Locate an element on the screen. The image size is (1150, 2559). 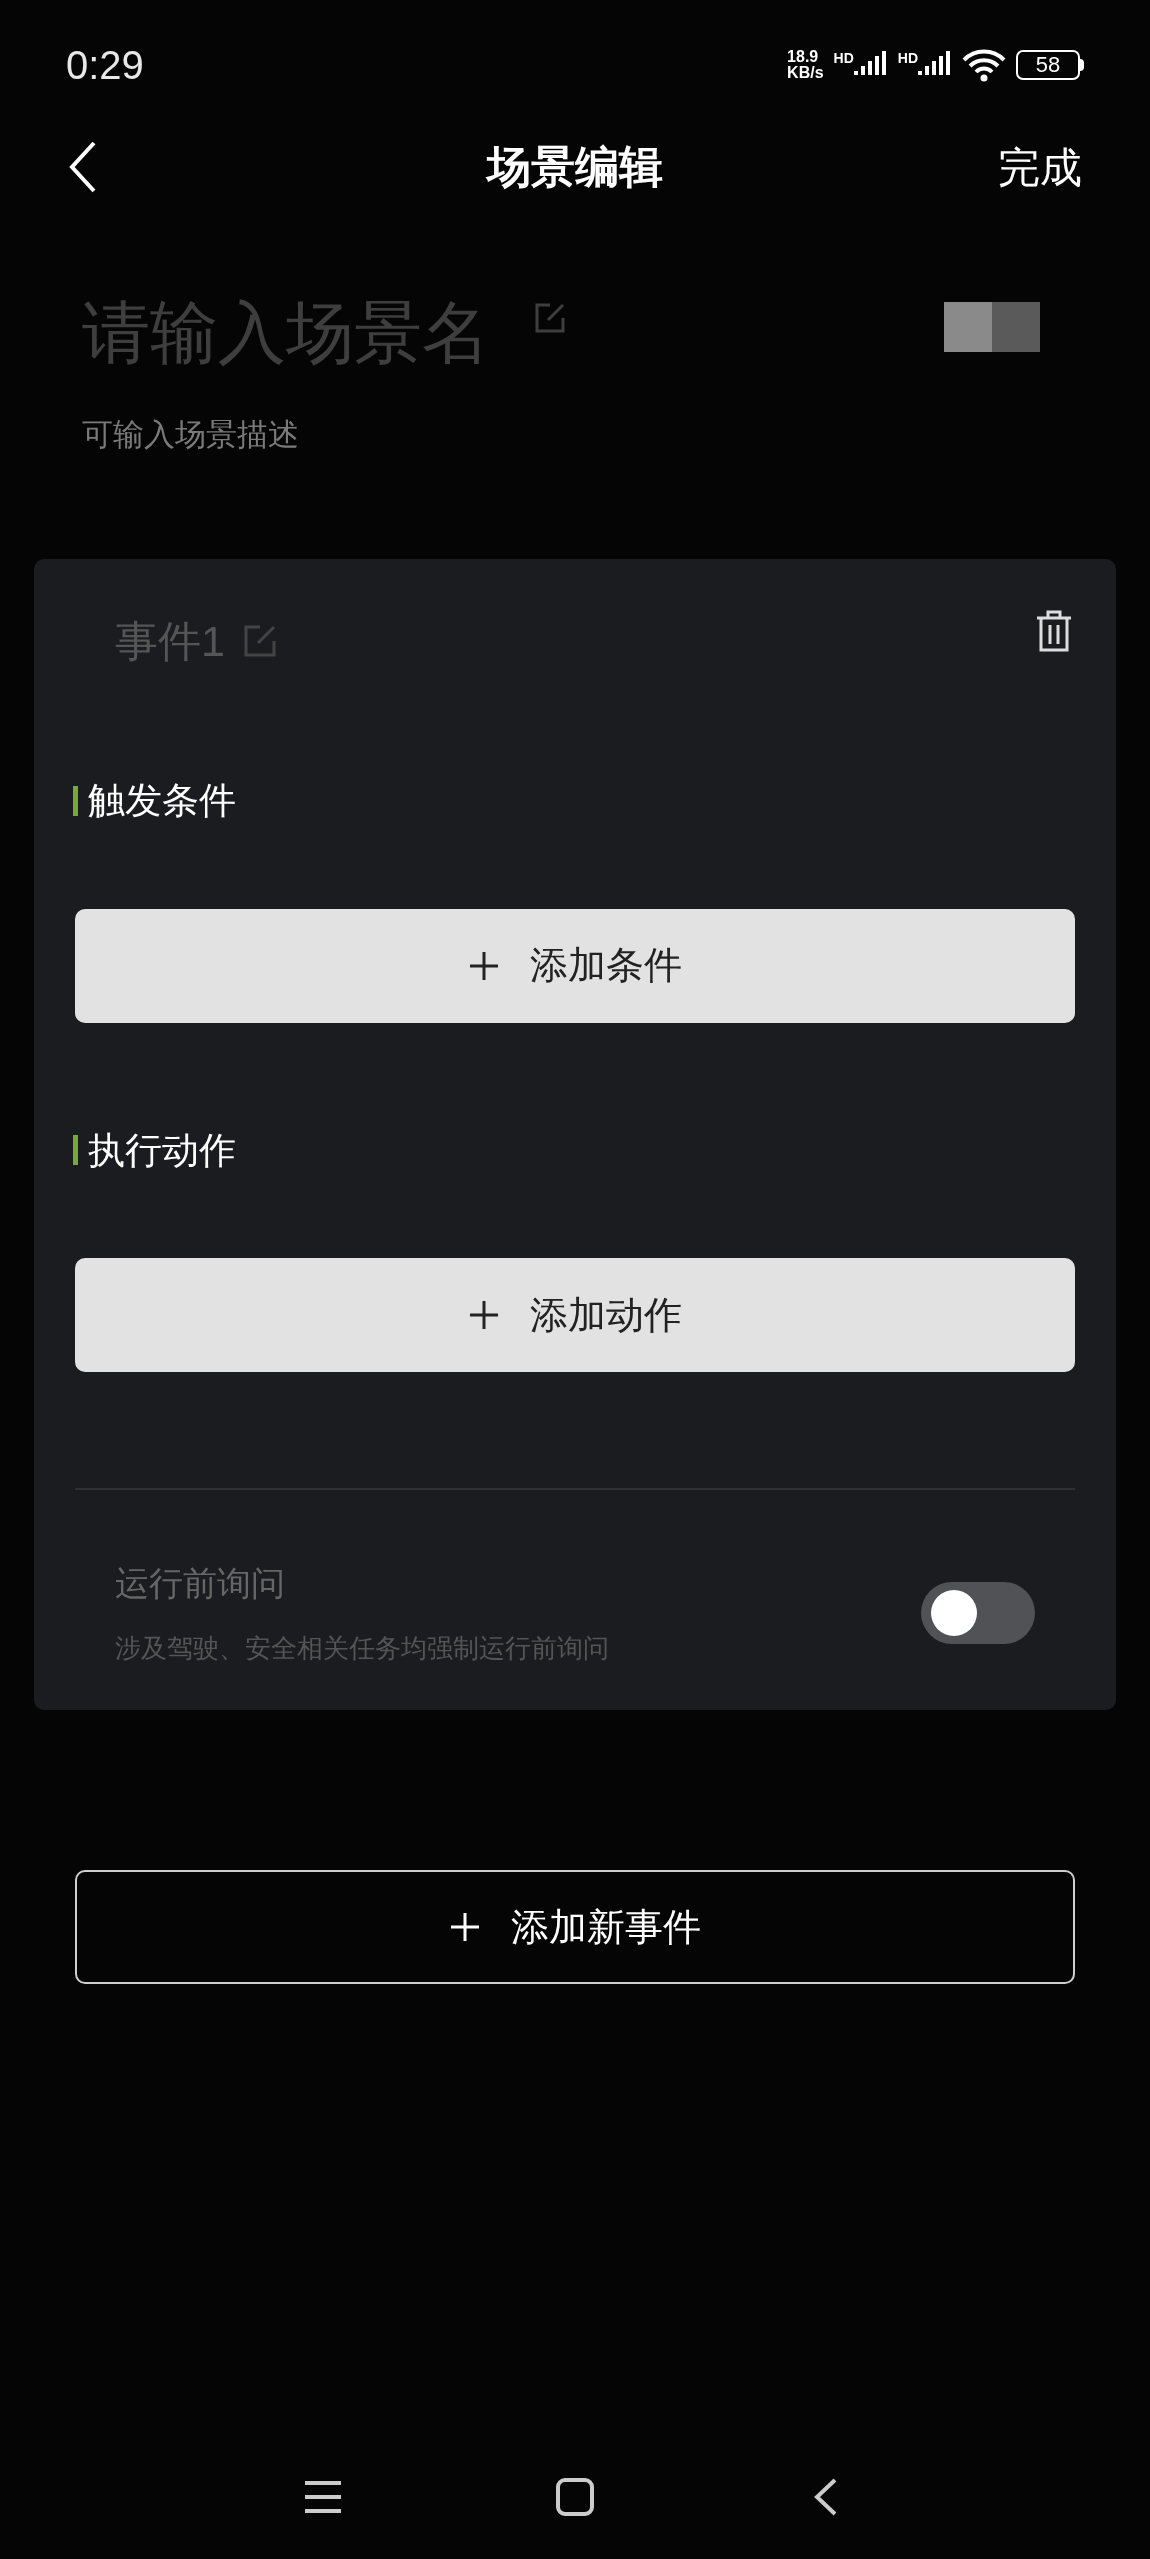
section-heading: 执行动作 is located at coordinates (162, 1150).